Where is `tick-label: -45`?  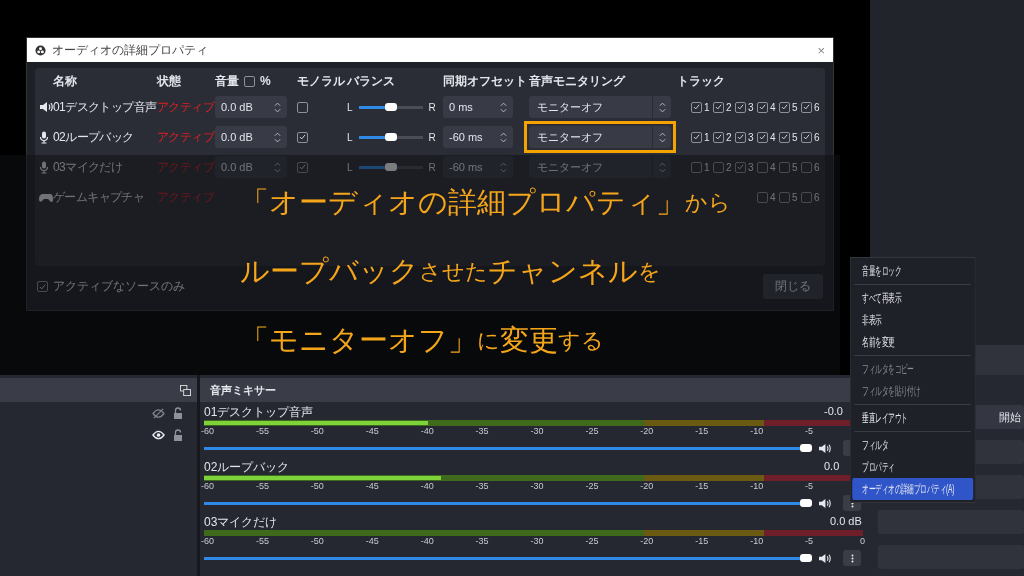 tick-label: -45 is located at coordinates (372, 541).